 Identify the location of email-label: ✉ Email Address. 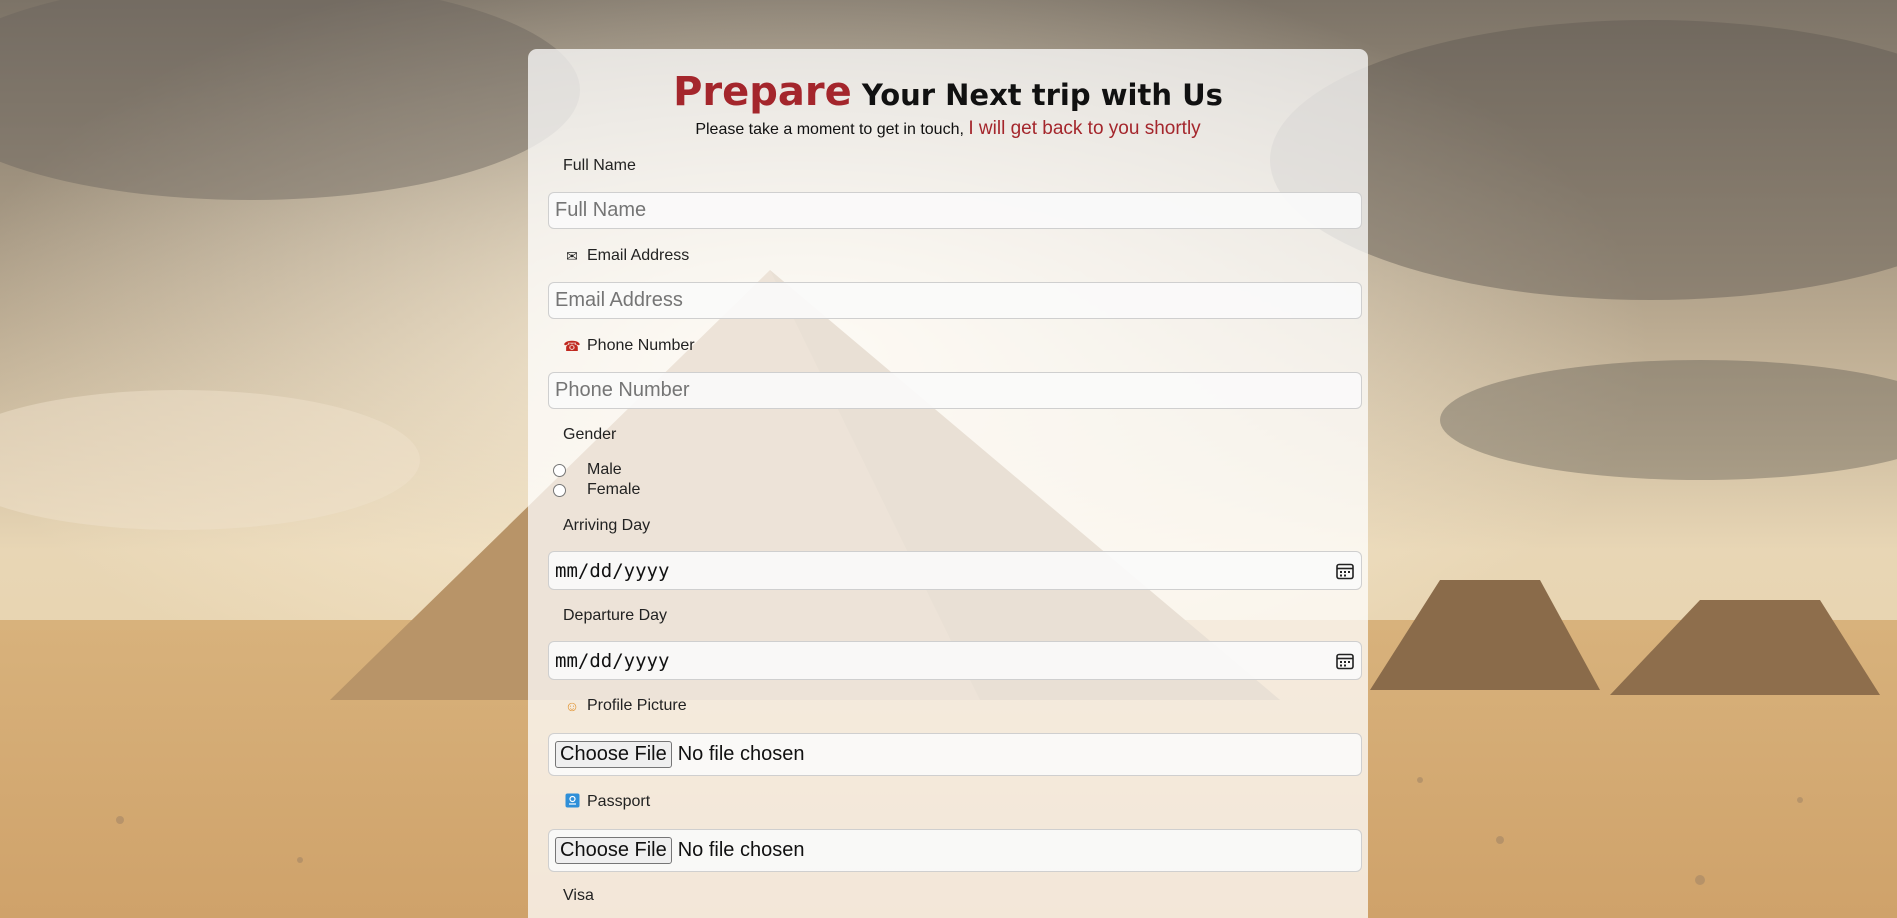
(626, 256).